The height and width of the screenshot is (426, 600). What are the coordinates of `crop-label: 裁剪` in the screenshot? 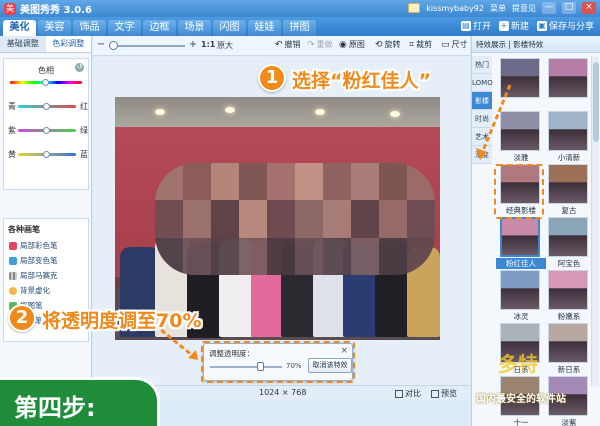 It's located at (424, 44).